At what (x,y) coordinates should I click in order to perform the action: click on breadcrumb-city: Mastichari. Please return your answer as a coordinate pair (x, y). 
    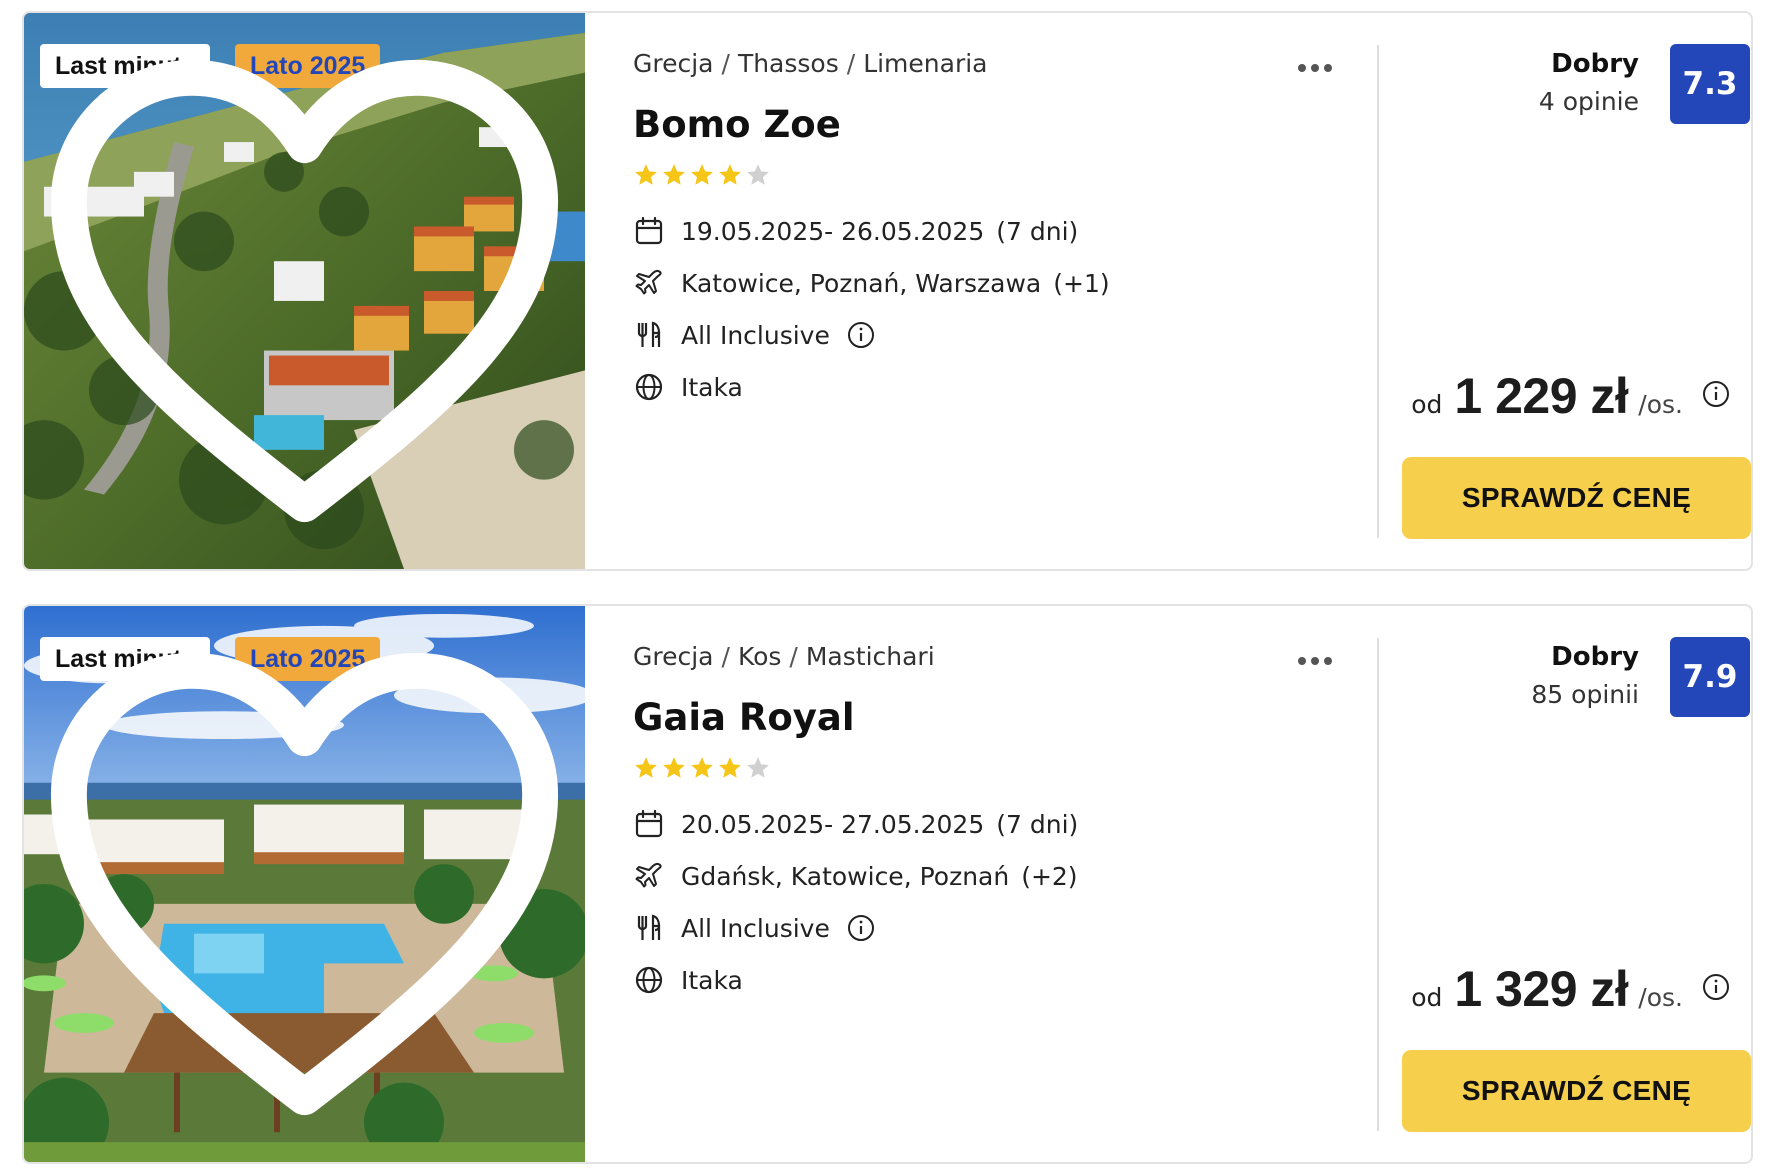
    Looking at the image, I should click on (870, 656).